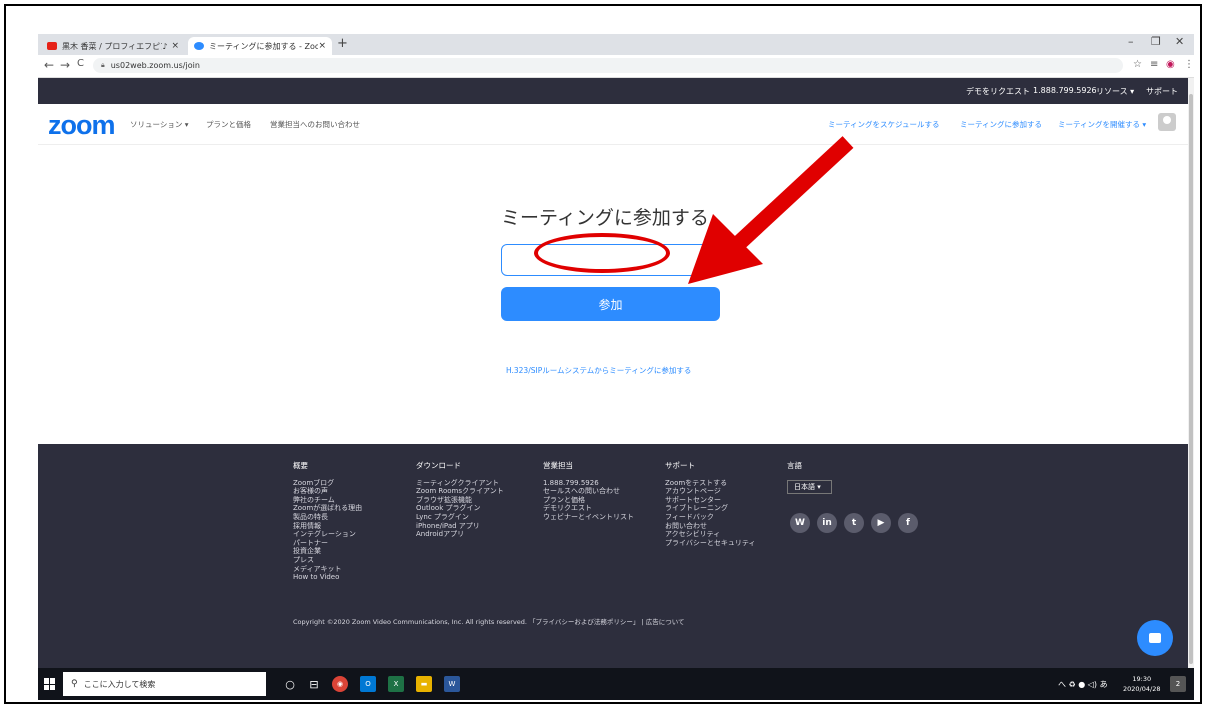 This screenshot has height=711, width=1208. Describe the element at coordinates (49, 65) in the screenshot. I see `back-button: ←` at that location.